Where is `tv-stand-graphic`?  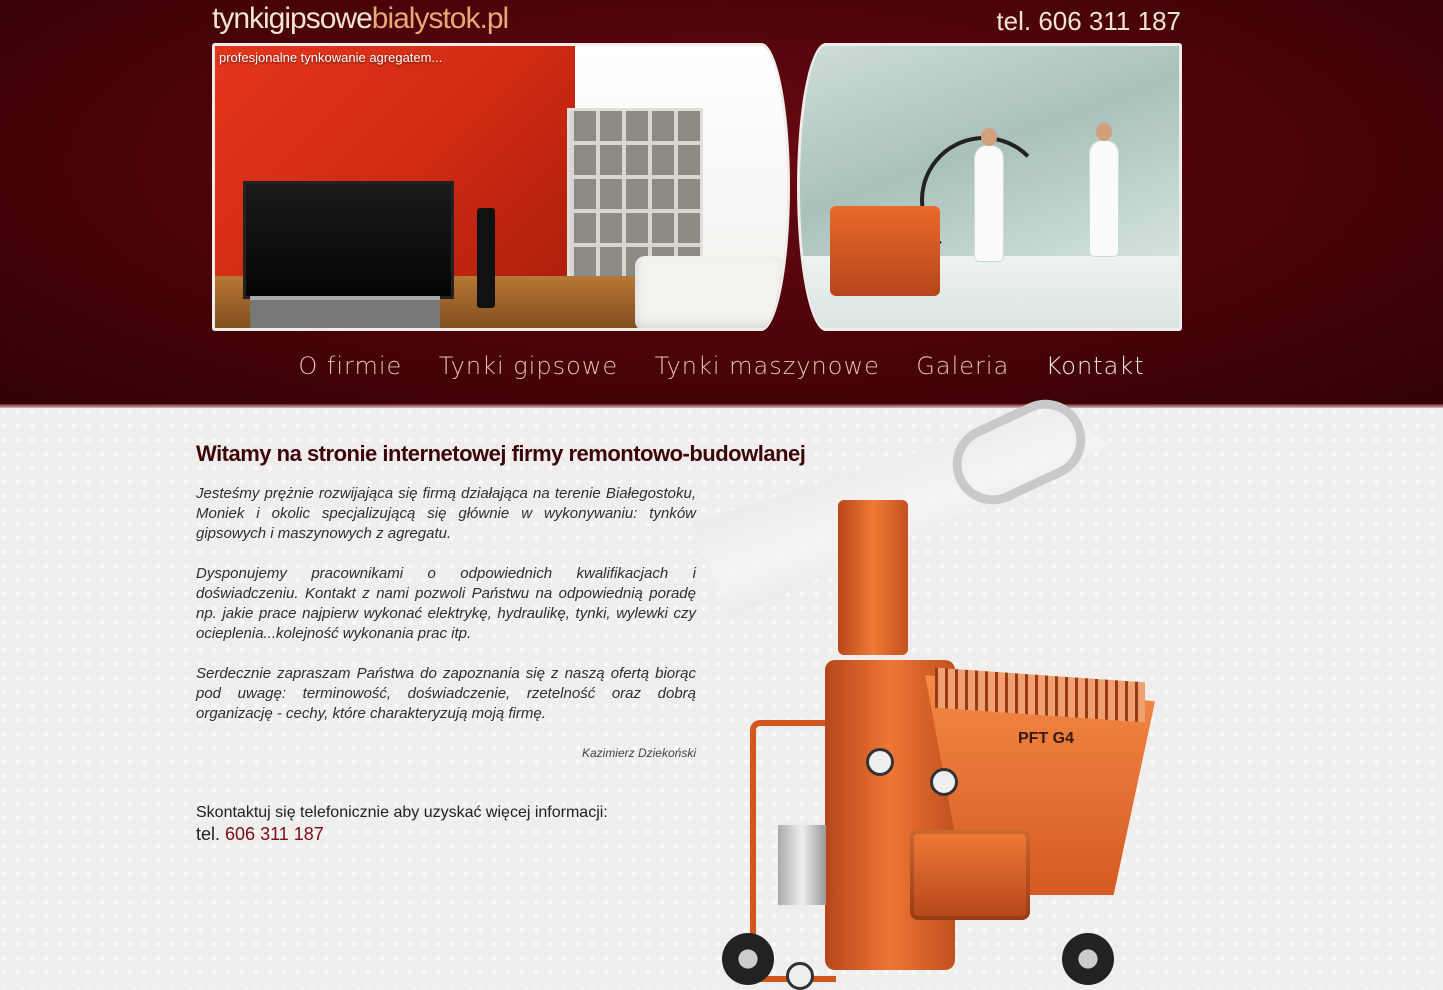 tv-stand-graphic is located at coordinates (345, 312).